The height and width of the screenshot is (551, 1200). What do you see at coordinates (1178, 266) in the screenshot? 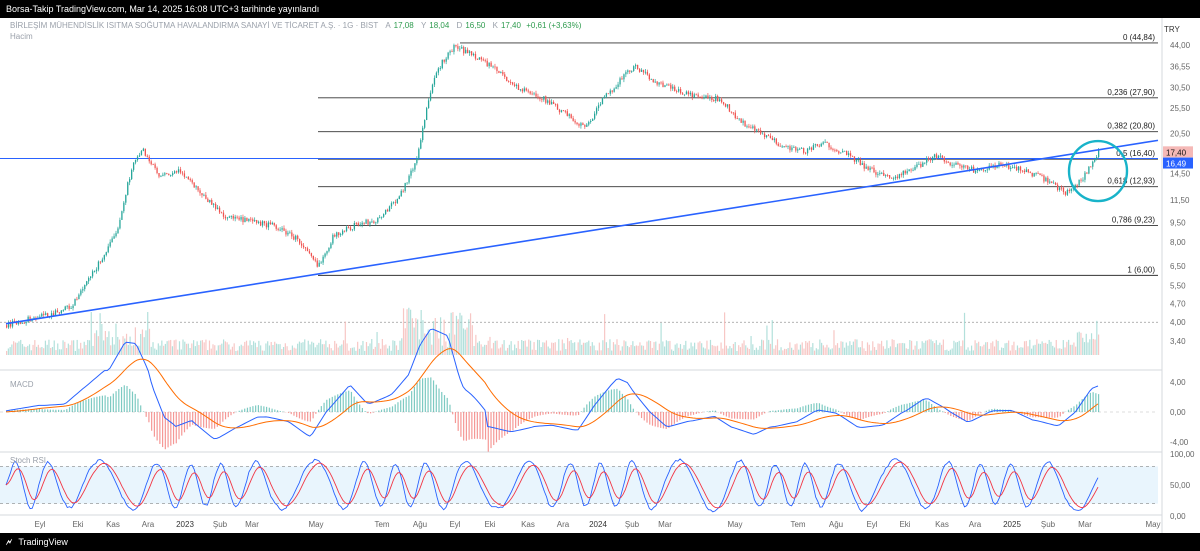
I see `price-tick-label: 6,50` at bounding box center [1178, 266].